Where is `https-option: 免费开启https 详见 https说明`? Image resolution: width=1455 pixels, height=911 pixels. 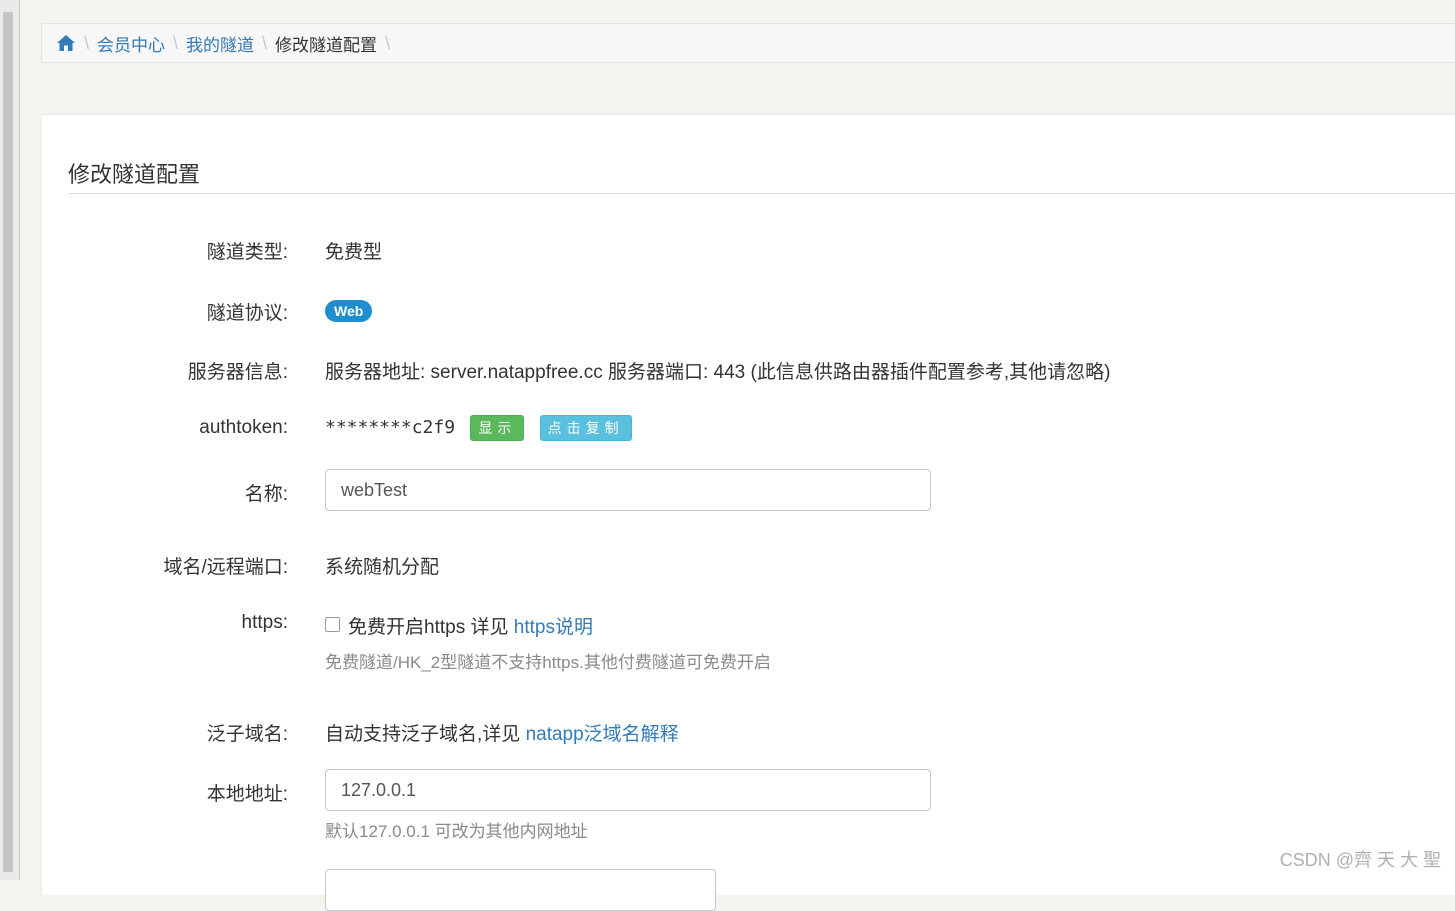
https-option: 免费开启https 详见 https说明 is located at coordinates (459, 625).